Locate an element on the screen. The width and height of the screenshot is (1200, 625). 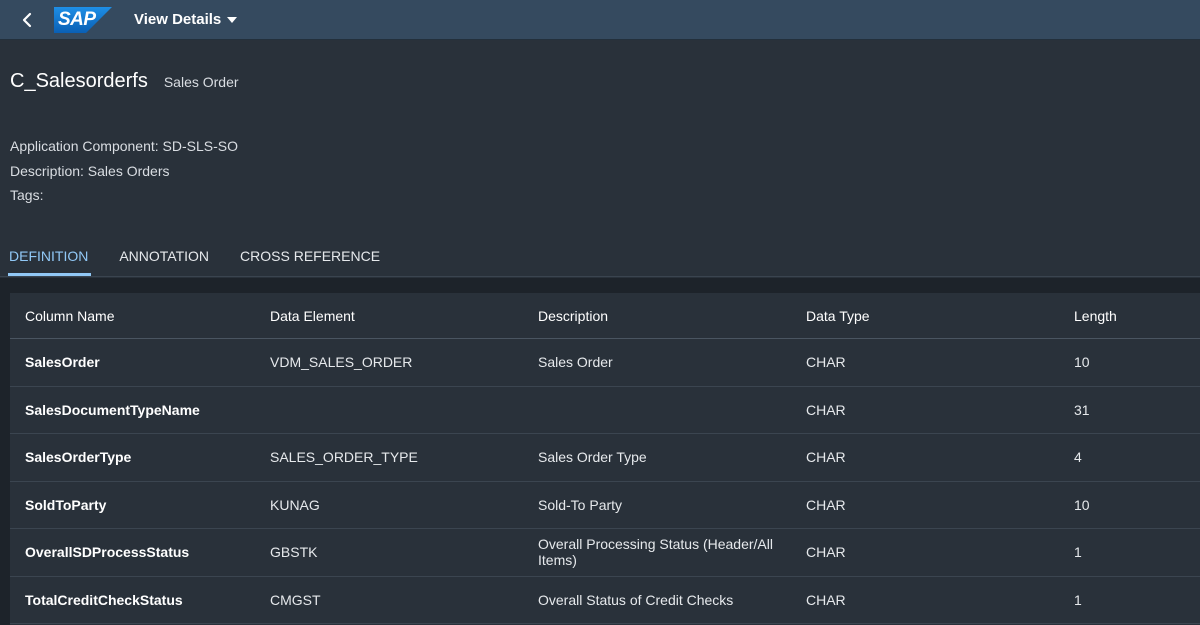
cell-data-element: SALES_ORDER_TYPE is located at coordinates (344, 457).